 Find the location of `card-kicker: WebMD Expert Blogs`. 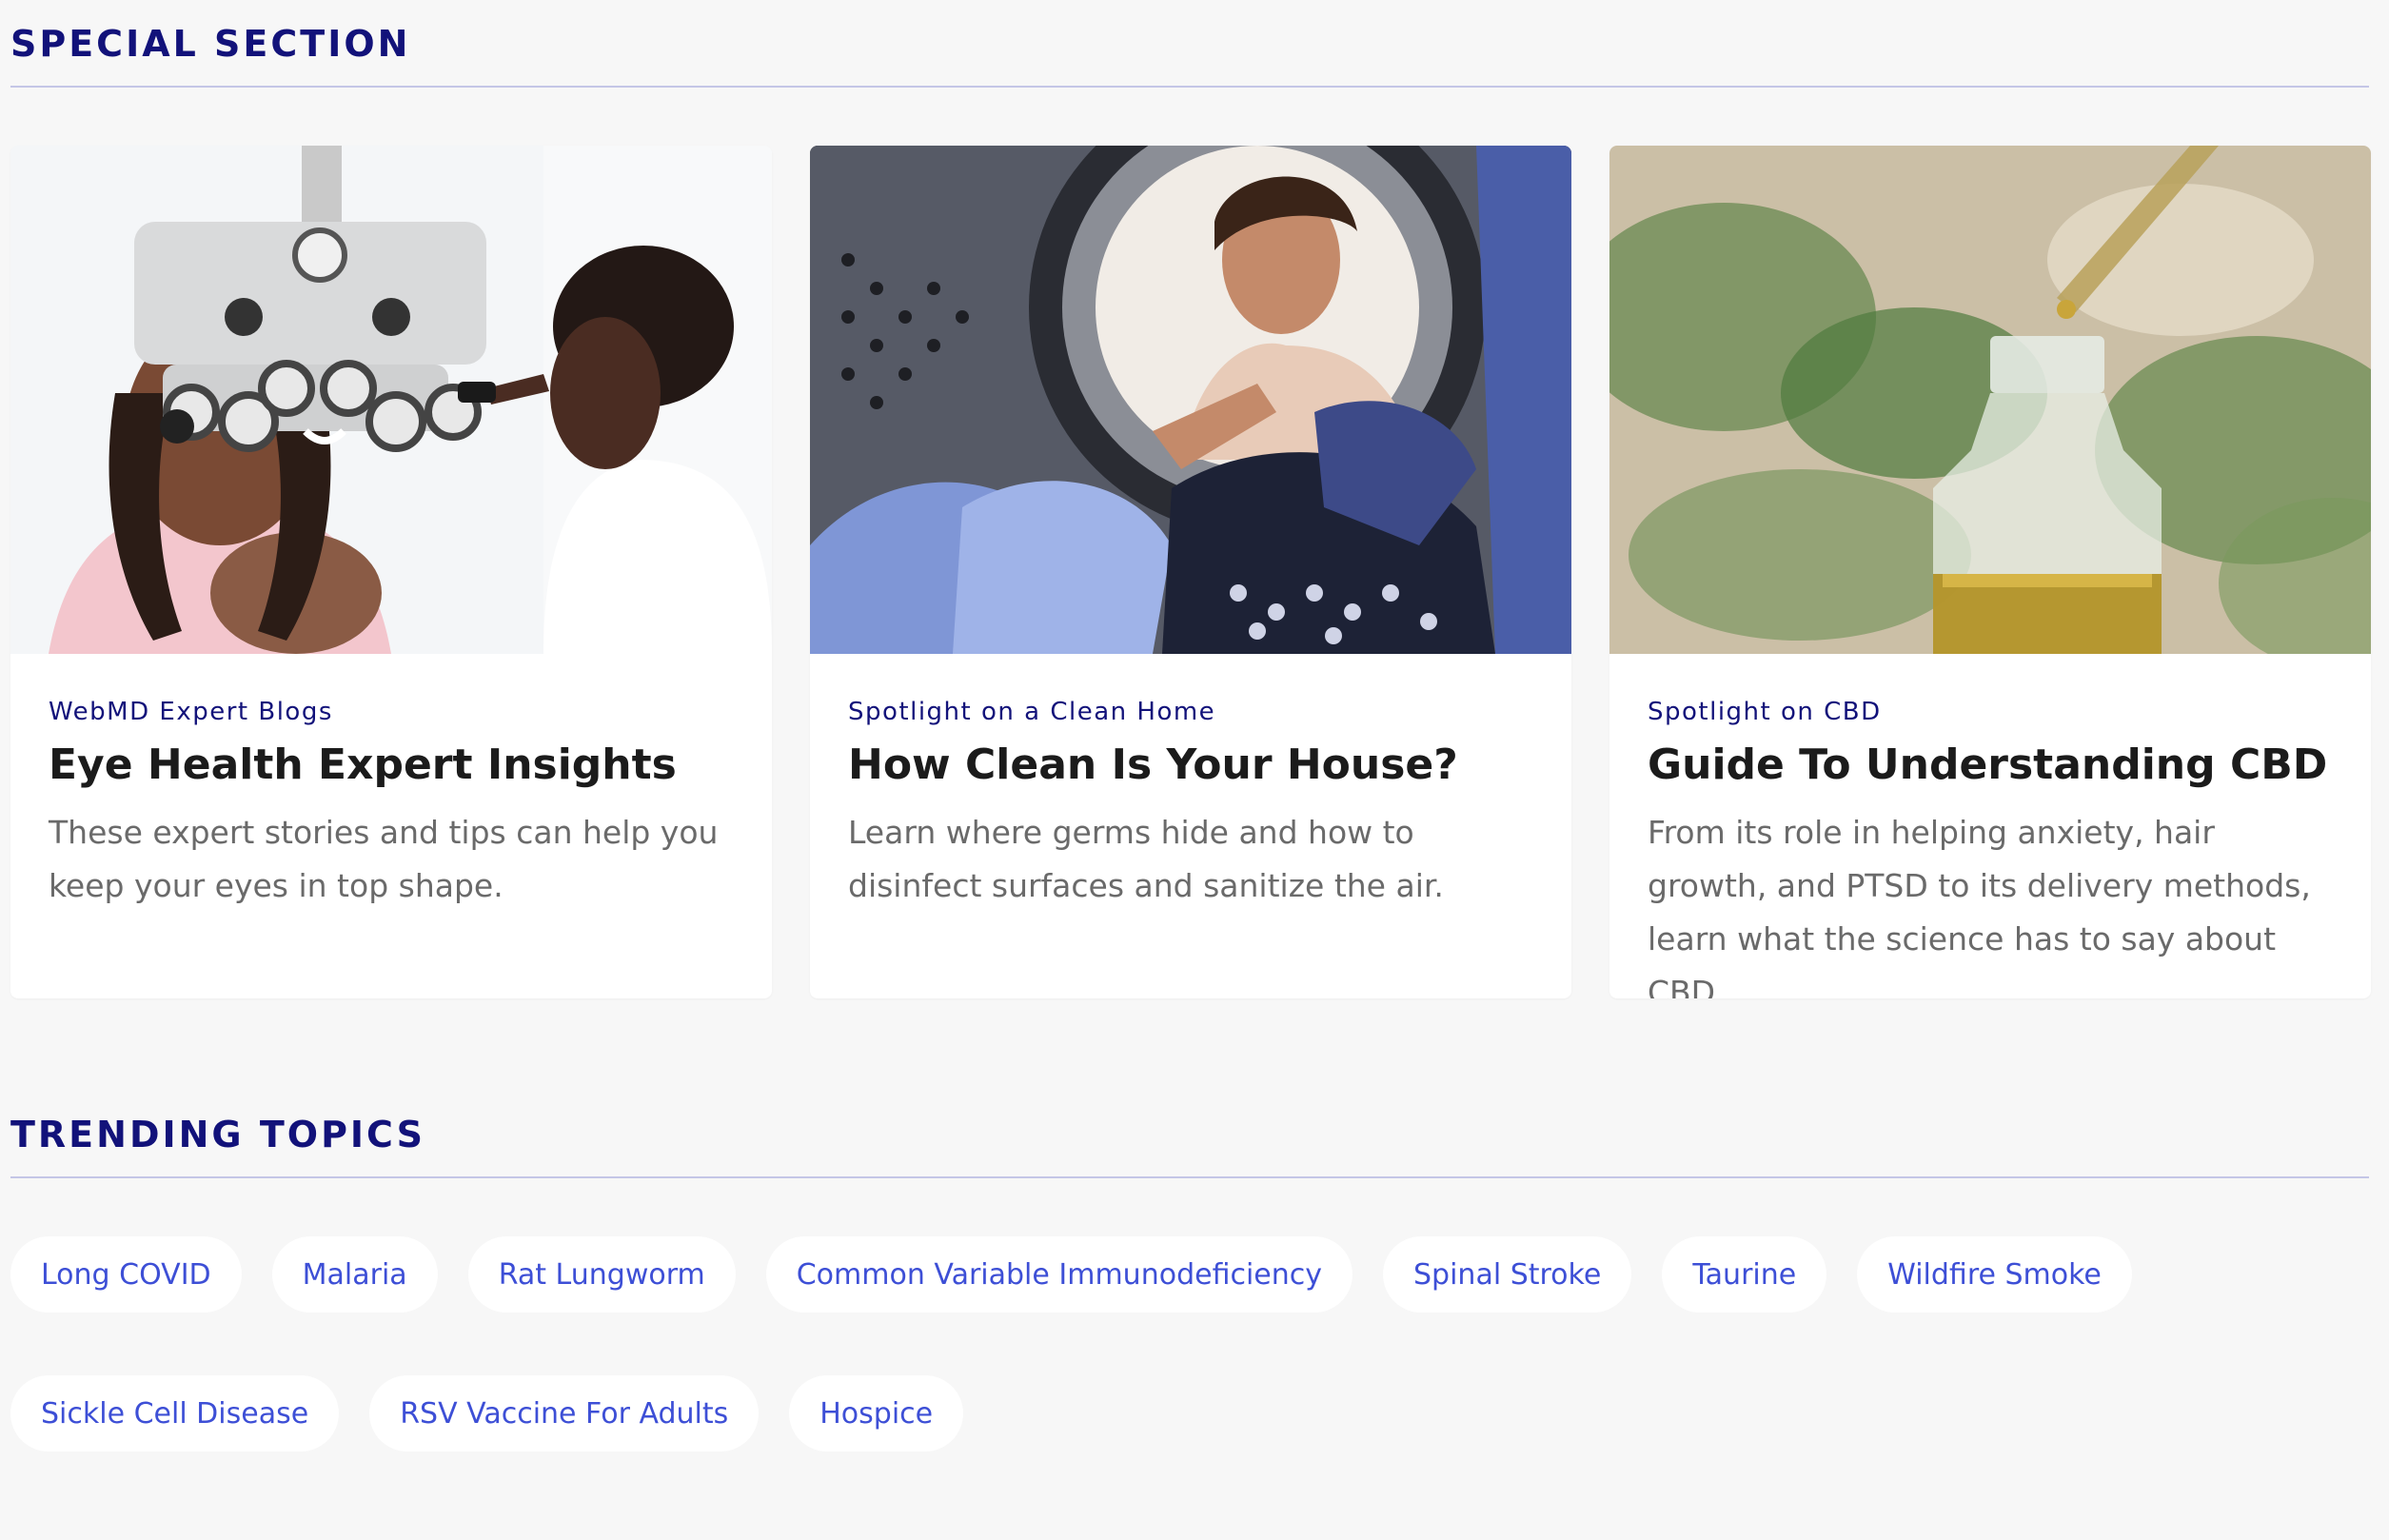

card-kicker: WebMD Expert Blogs is located at coordinates (391, 712).